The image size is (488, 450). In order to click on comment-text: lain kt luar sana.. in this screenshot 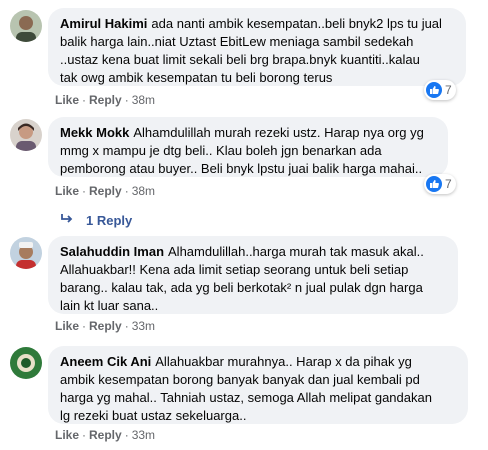, I will do `click(109, 305)`.